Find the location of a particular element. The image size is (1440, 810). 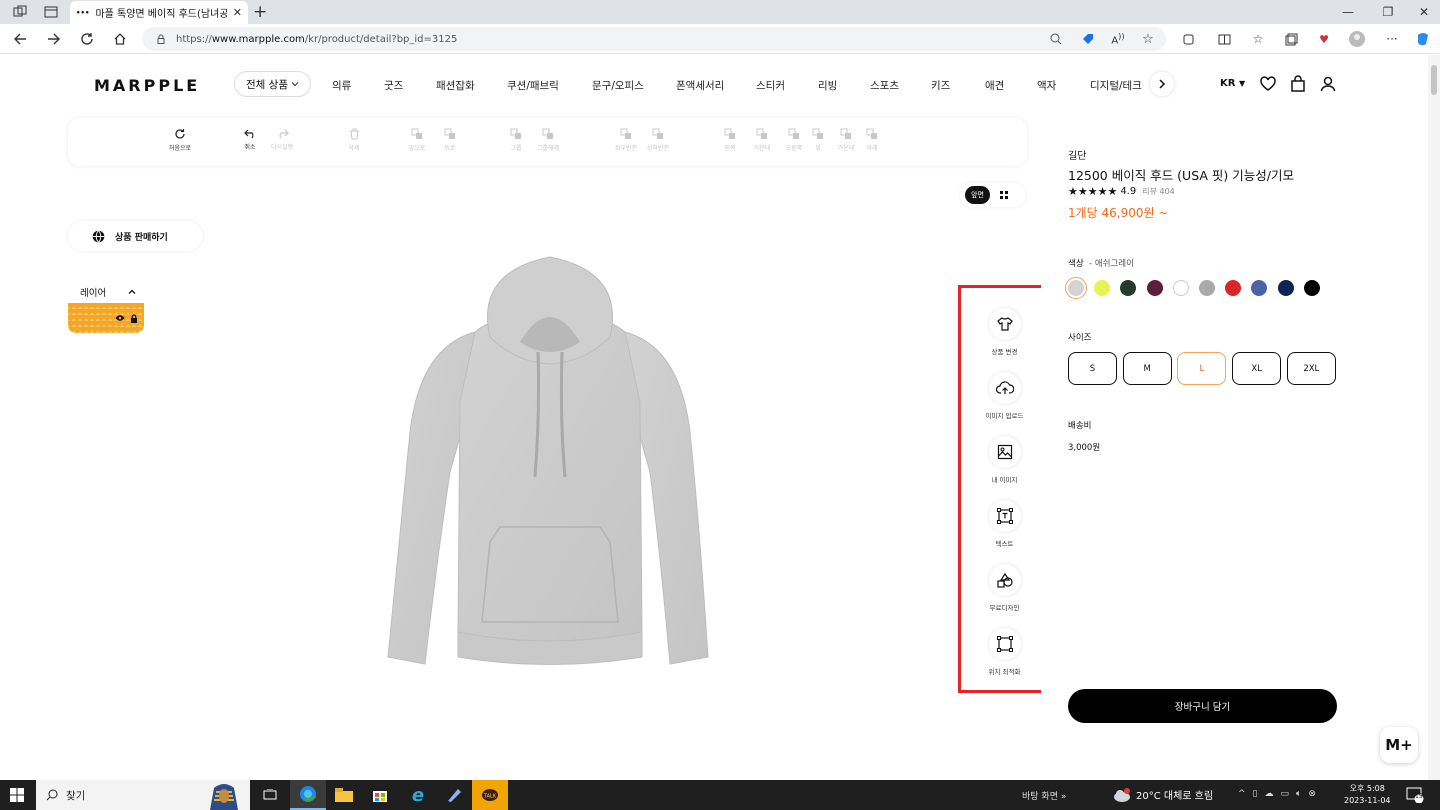

site-logo: MARPPLE is located at coordinates (147, 85).